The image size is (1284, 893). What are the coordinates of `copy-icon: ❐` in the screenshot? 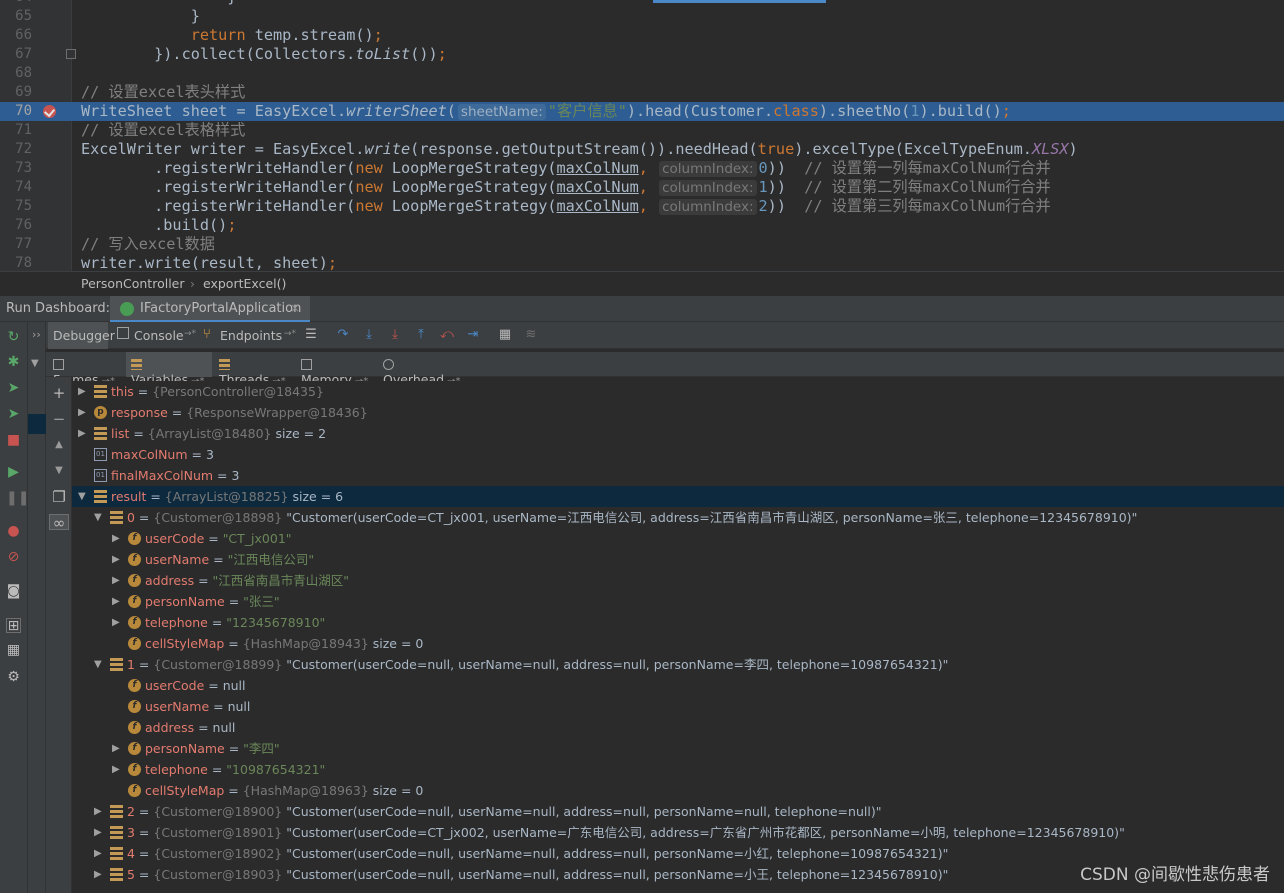 It's located at (59, 497).